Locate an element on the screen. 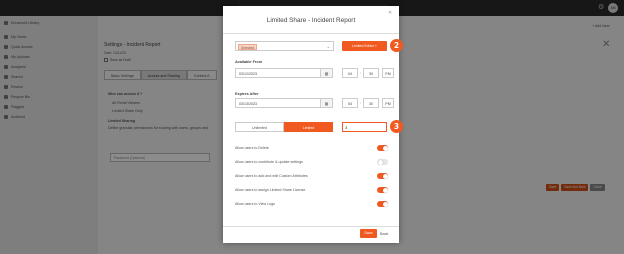  step-badge-2: 2 is located at coordinates (396, 45).